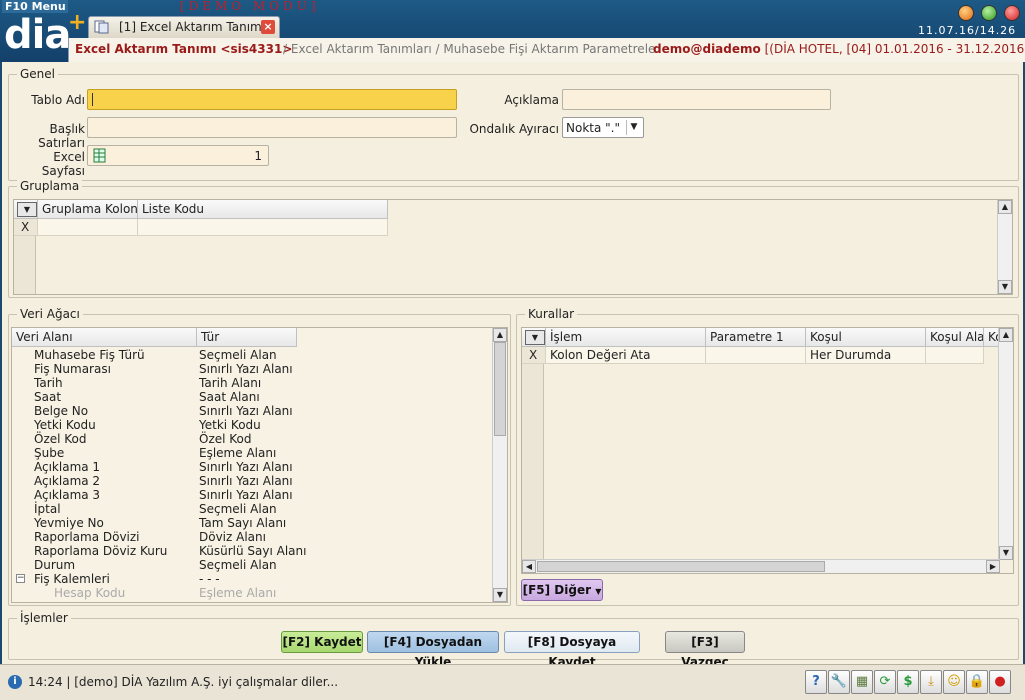  What do you see at coordinates (1012, 13) in the screenshot?
I see `close-window-button` at bounding box center [1012, 13].